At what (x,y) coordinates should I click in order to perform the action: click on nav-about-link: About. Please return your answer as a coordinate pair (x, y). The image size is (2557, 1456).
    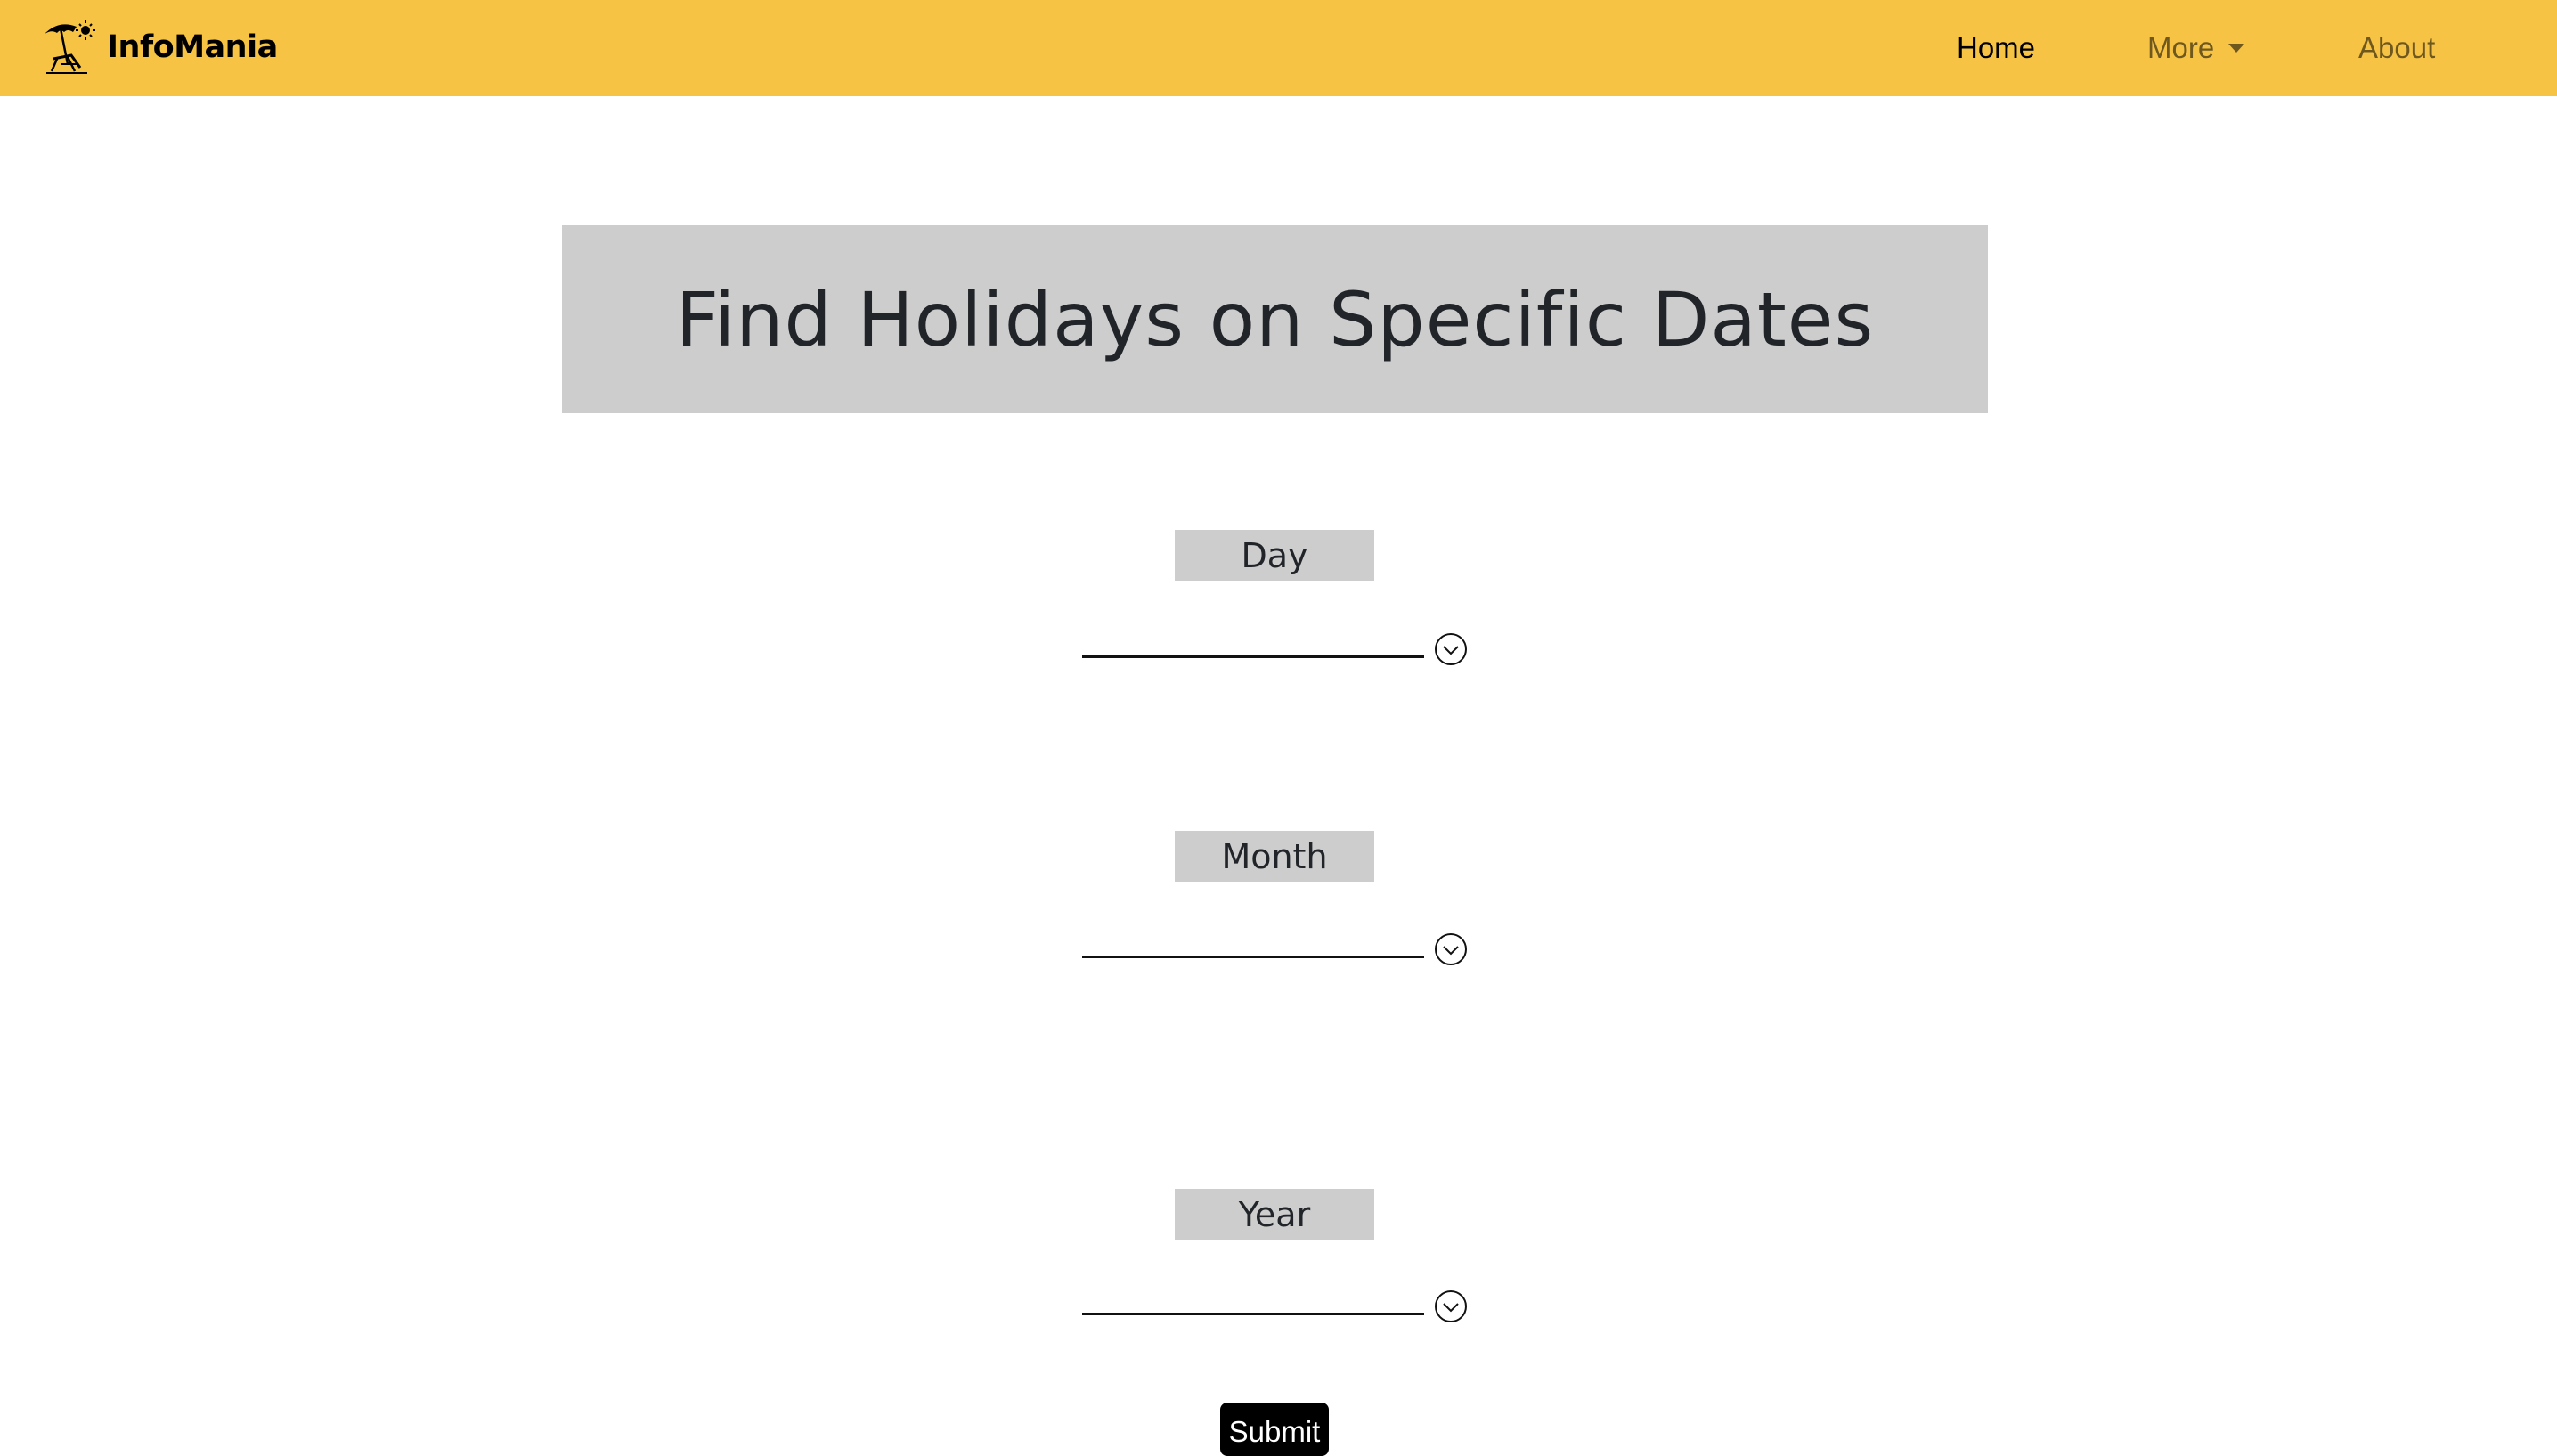
    Looking at the image, I should click on (2397, 48).